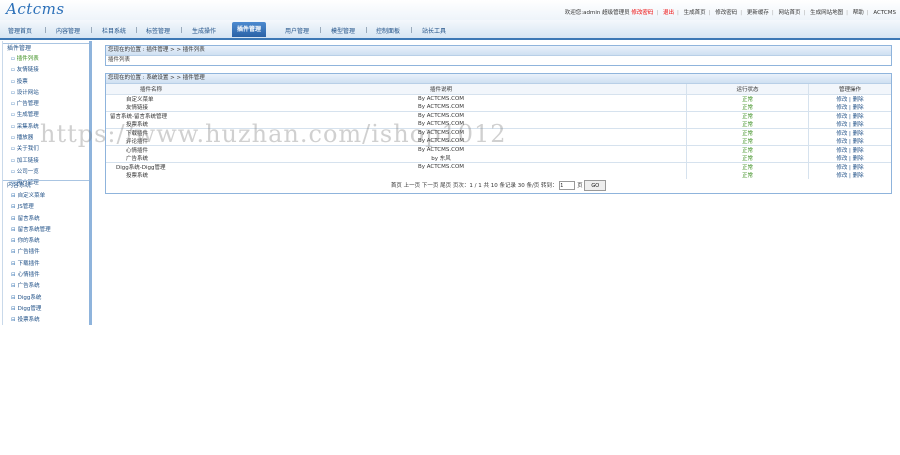 The width and height of the screenshot is (900, 455). I want to click on modify-password-link: 修改密码, so click(726, 13).